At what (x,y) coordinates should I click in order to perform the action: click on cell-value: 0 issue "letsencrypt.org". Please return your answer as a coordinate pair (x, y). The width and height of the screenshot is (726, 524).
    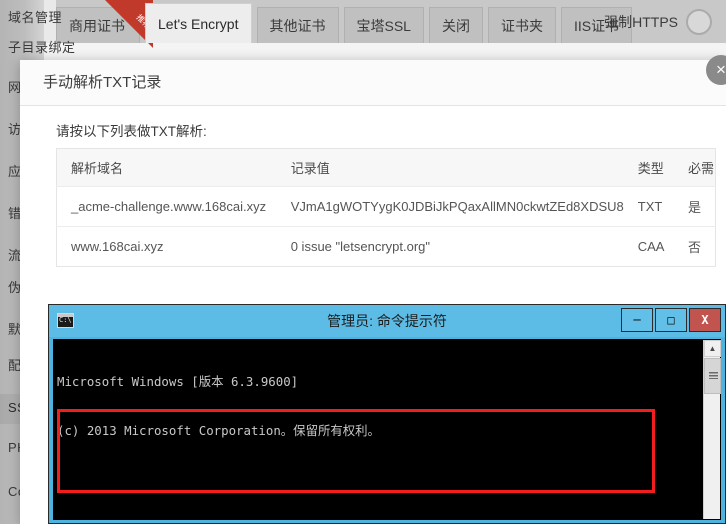
    Looking at the image, I should click on (360, 246).